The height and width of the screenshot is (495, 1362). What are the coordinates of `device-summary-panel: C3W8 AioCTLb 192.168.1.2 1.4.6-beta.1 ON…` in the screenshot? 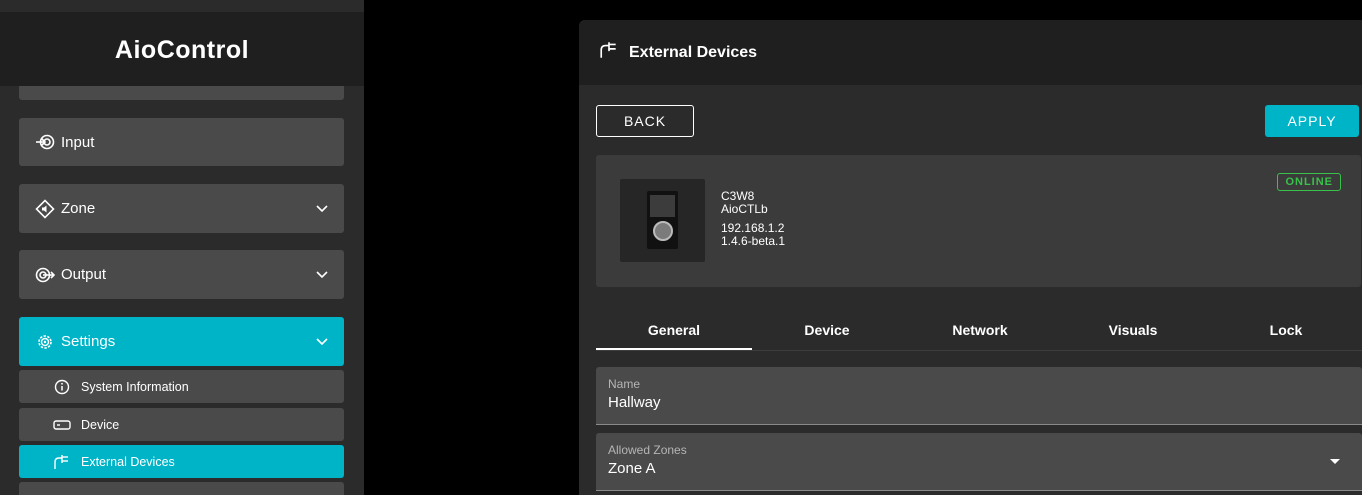 It's located at (978, 221).